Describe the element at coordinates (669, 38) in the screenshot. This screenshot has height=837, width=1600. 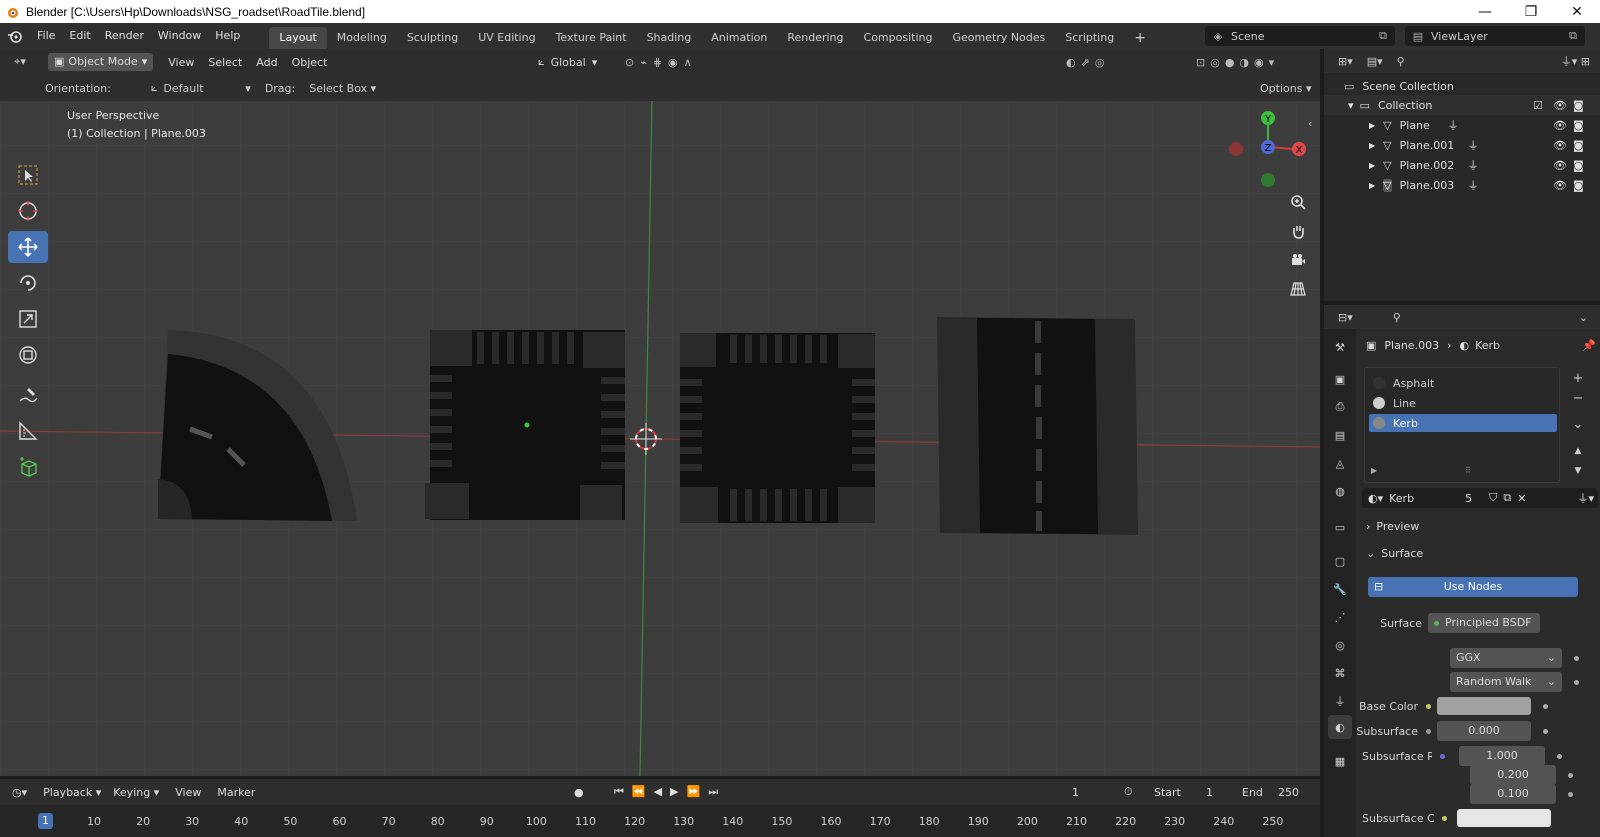
I see `tab-shading: Shading` at that location.